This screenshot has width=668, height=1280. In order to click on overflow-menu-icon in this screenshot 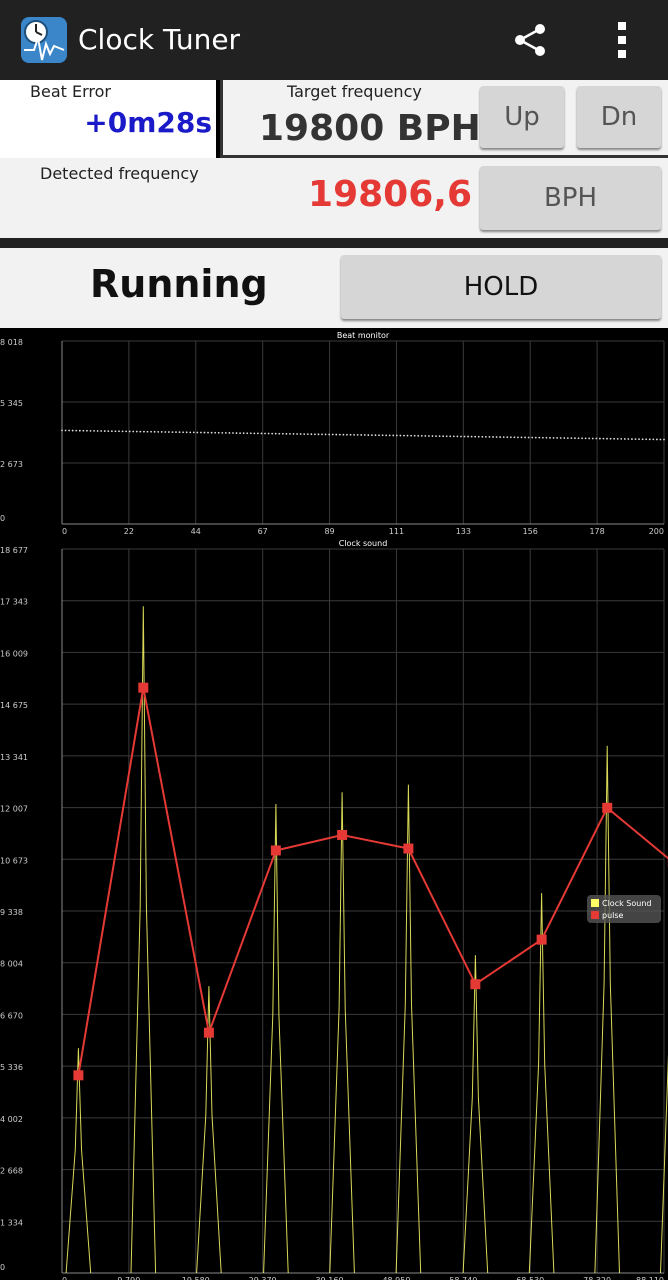, I will do `click(622, 40)`.